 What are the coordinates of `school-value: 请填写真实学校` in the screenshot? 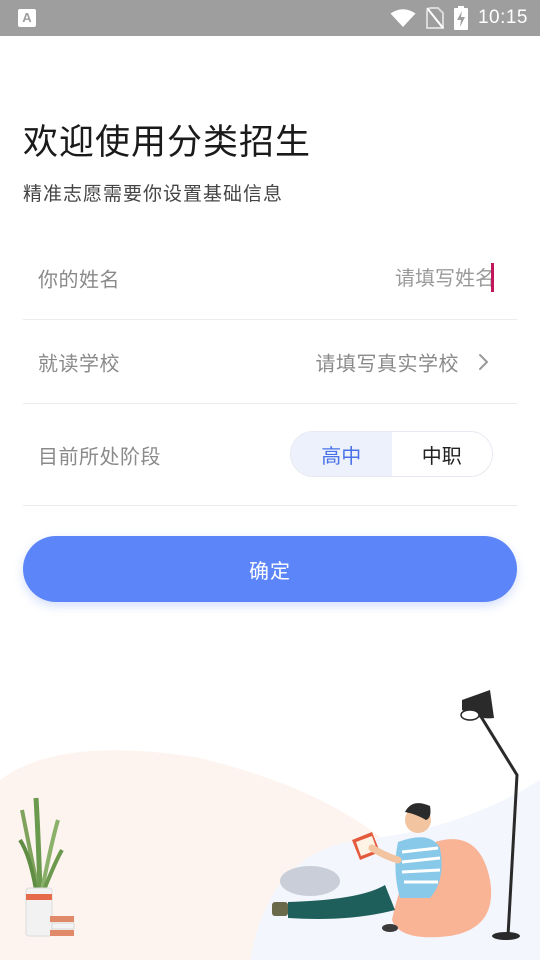 It's located at (388, 361).